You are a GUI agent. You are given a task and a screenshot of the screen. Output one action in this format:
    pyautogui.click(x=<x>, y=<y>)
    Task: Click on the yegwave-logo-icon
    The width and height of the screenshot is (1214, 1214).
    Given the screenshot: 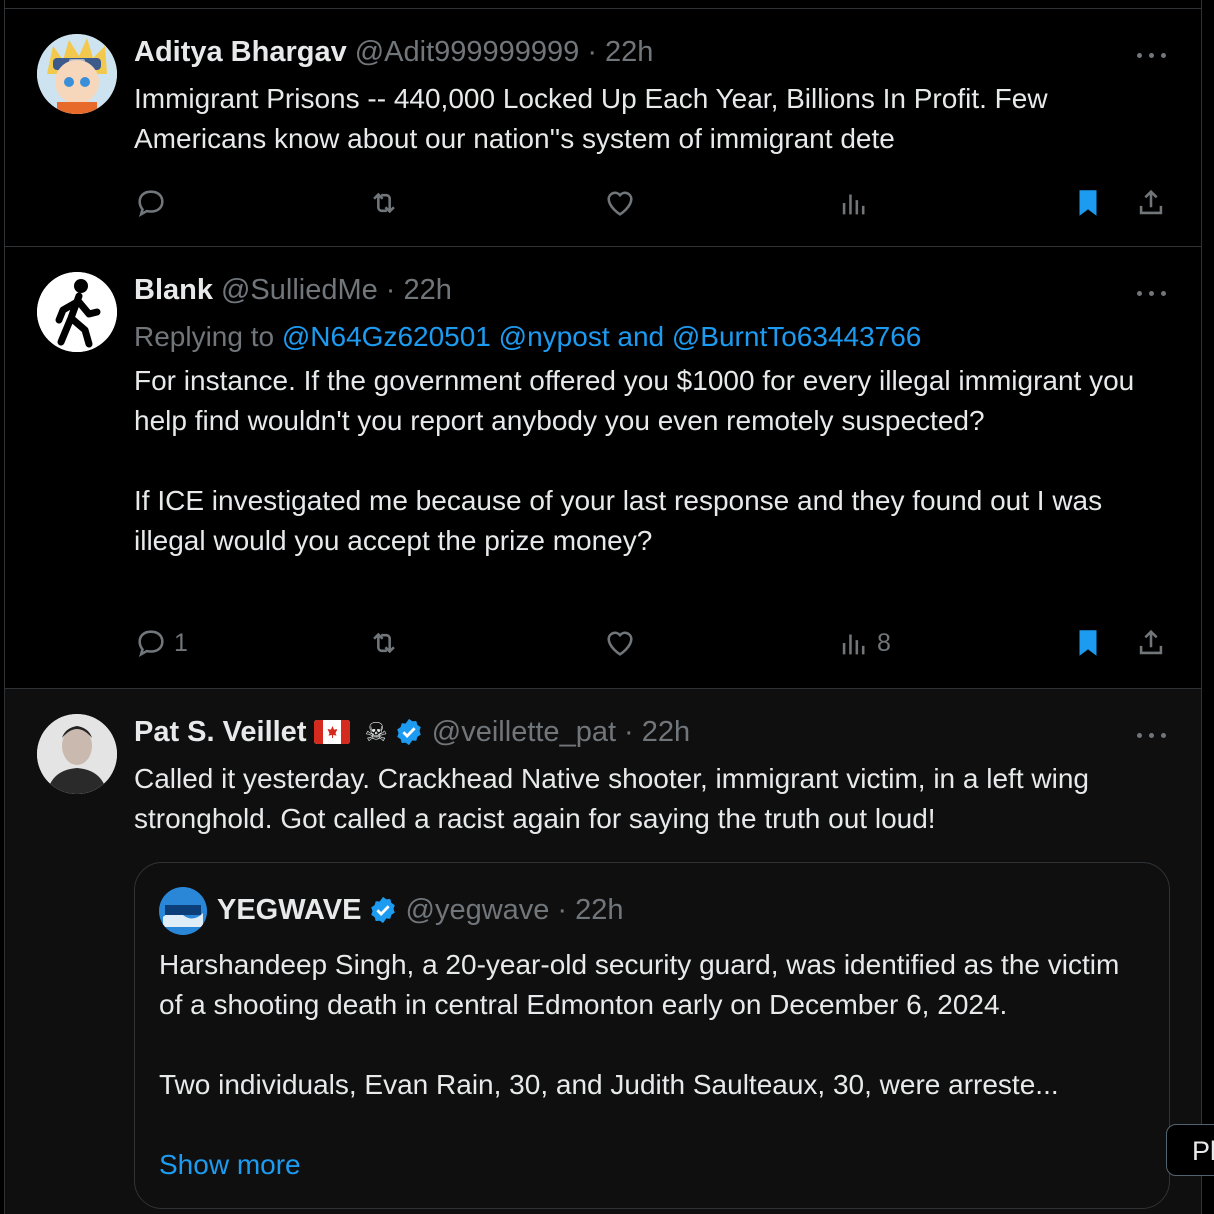 What is the action you would take?
    pyautogui.click(x=183, y=911)
    